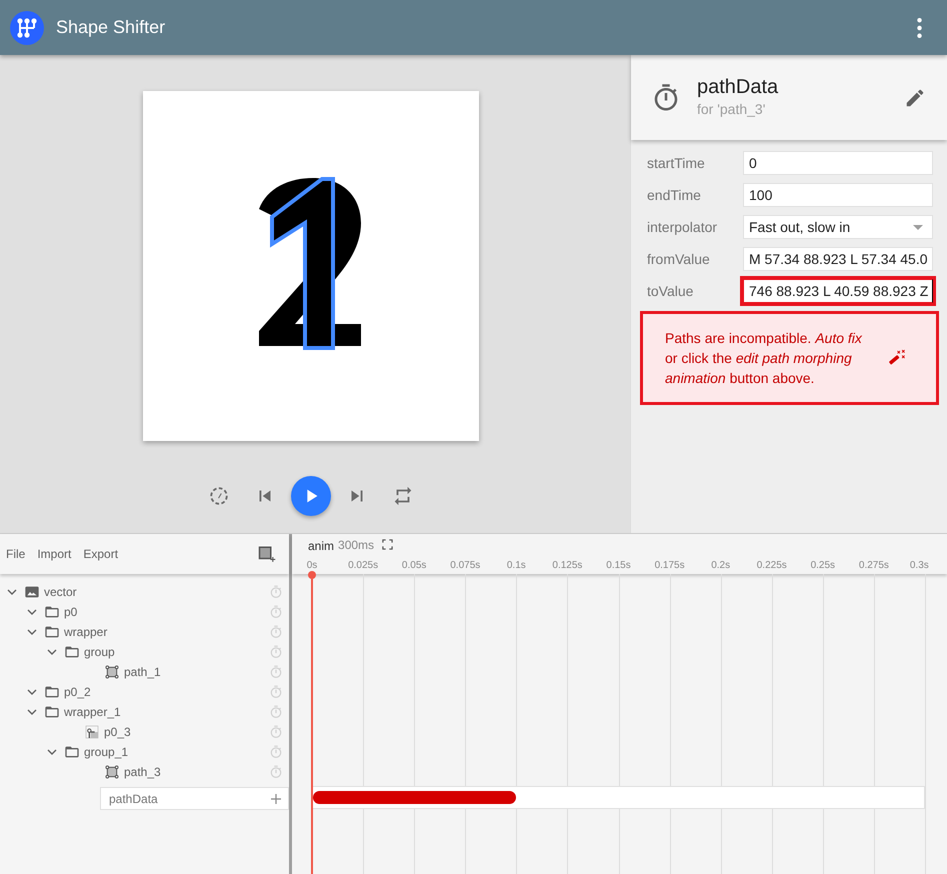 This screenshot has width=947, height=874. What do you see at coordinates (682, 227) in the screenshot?
I see `field-label: interpolator` at bounding box center [682, 227].